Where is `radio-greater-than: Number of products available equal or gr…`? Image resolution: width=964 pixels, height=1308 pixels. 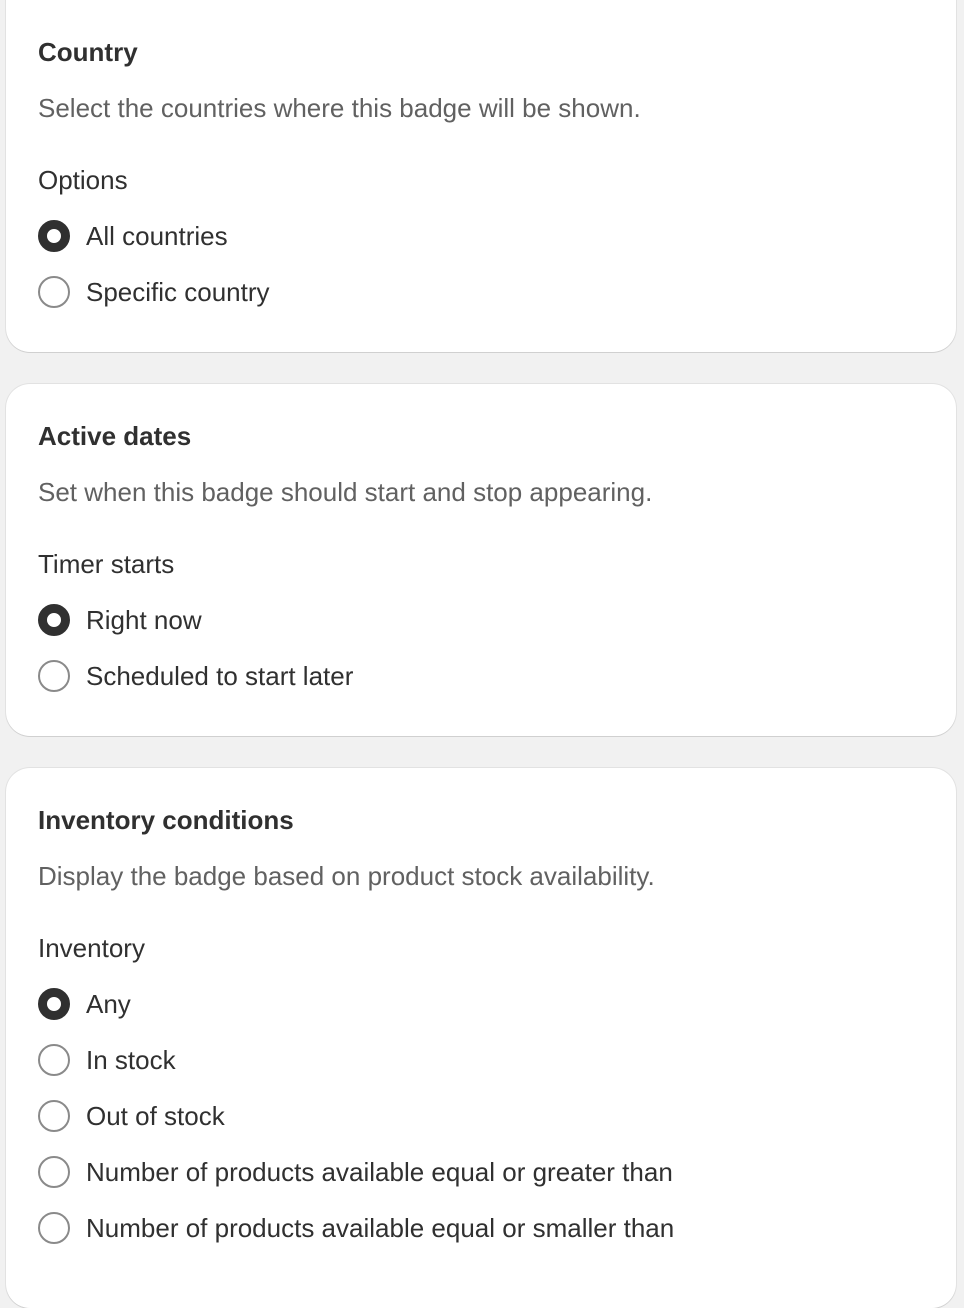 radio-greater-than: Number of products available equal or gr… is located at coordinates (355, 1172).